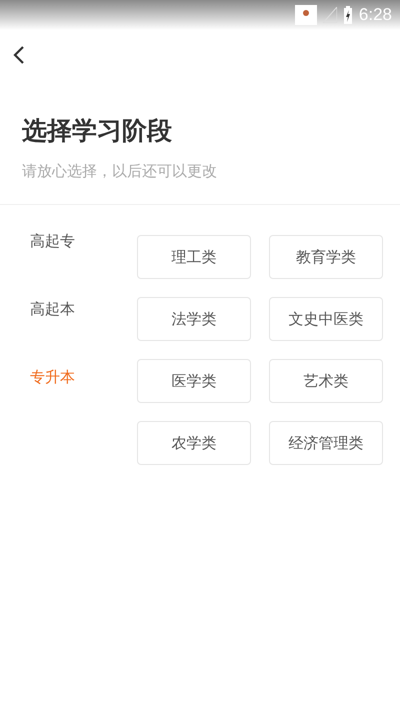  Describe the element at coordinates (120, 171) in the screenshot. I see `page-subtitle: 请放心选择，以后还可以更改` at that location.